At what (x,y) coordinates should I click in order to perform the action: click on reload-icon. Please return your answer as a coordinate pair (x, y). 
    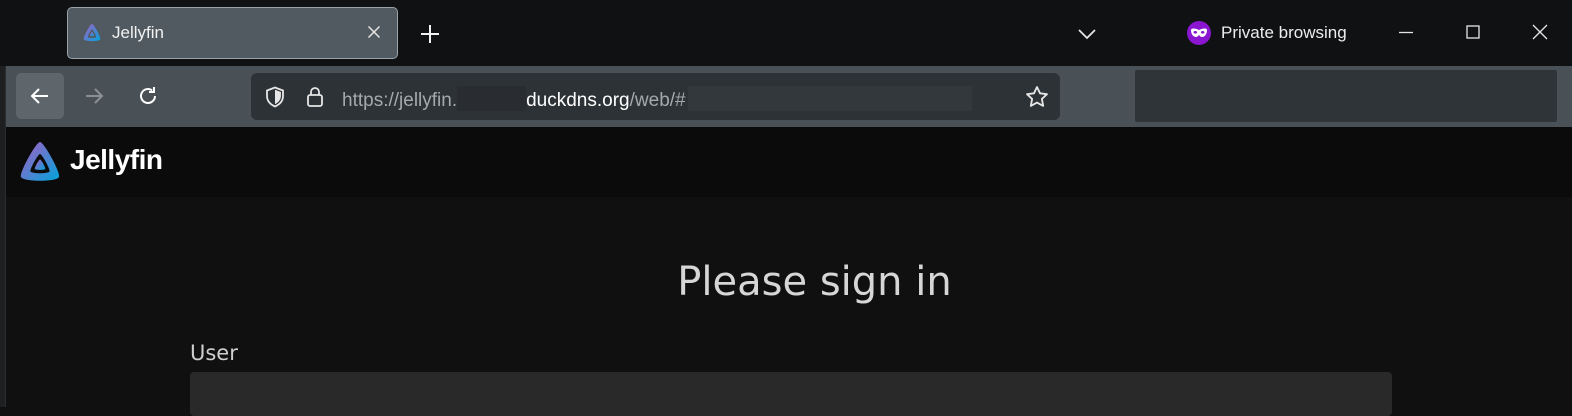
    Looking at the image, I should click on (148, 95).